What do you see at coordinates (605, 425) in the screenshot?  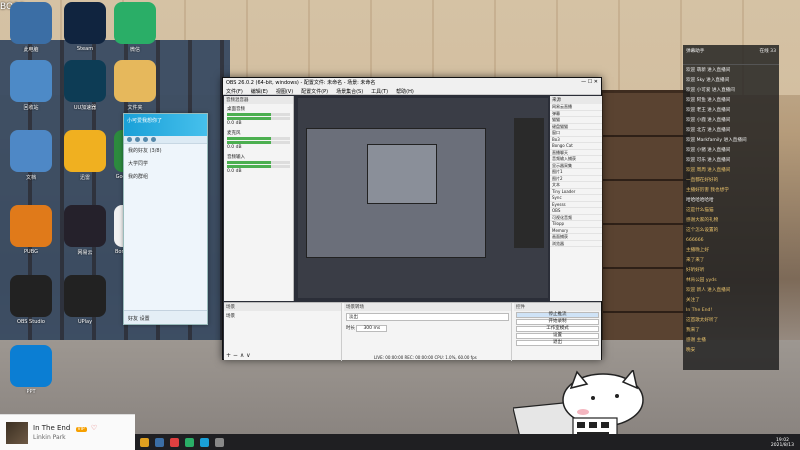 I see `key` at bounding box center [605, 425].